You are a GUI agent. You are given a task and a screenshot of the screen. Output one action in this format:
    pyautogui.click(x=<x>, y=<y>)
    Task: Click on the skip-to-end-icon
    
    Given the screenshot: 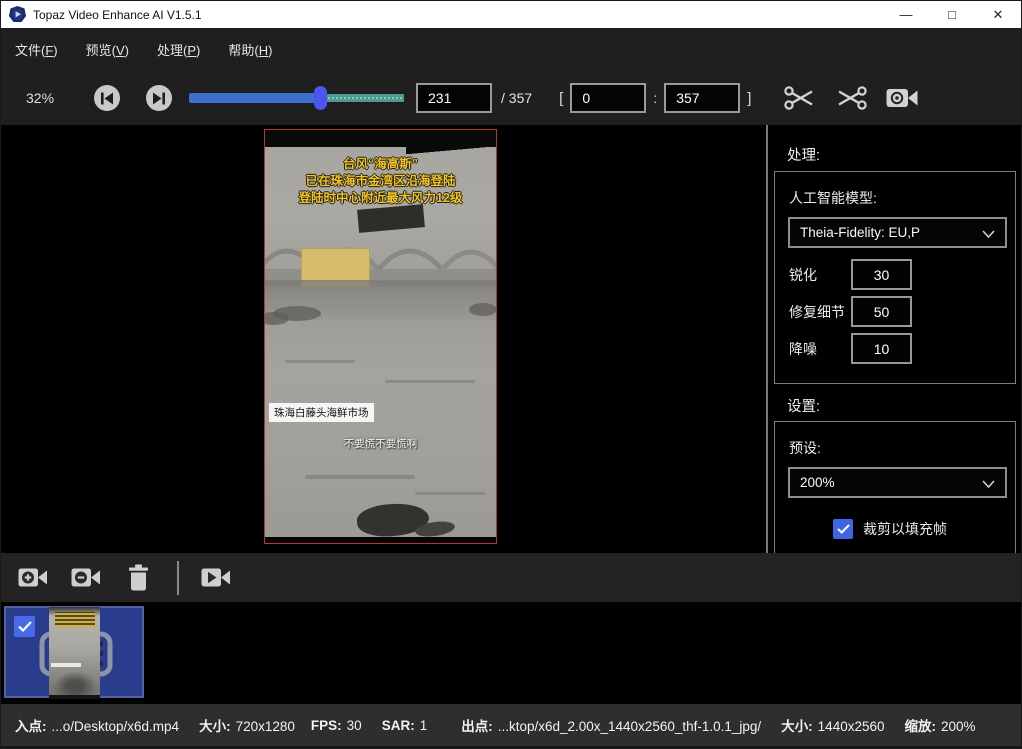 What is the action you would take?
    pyautogui.click(x=159, y=98)
    